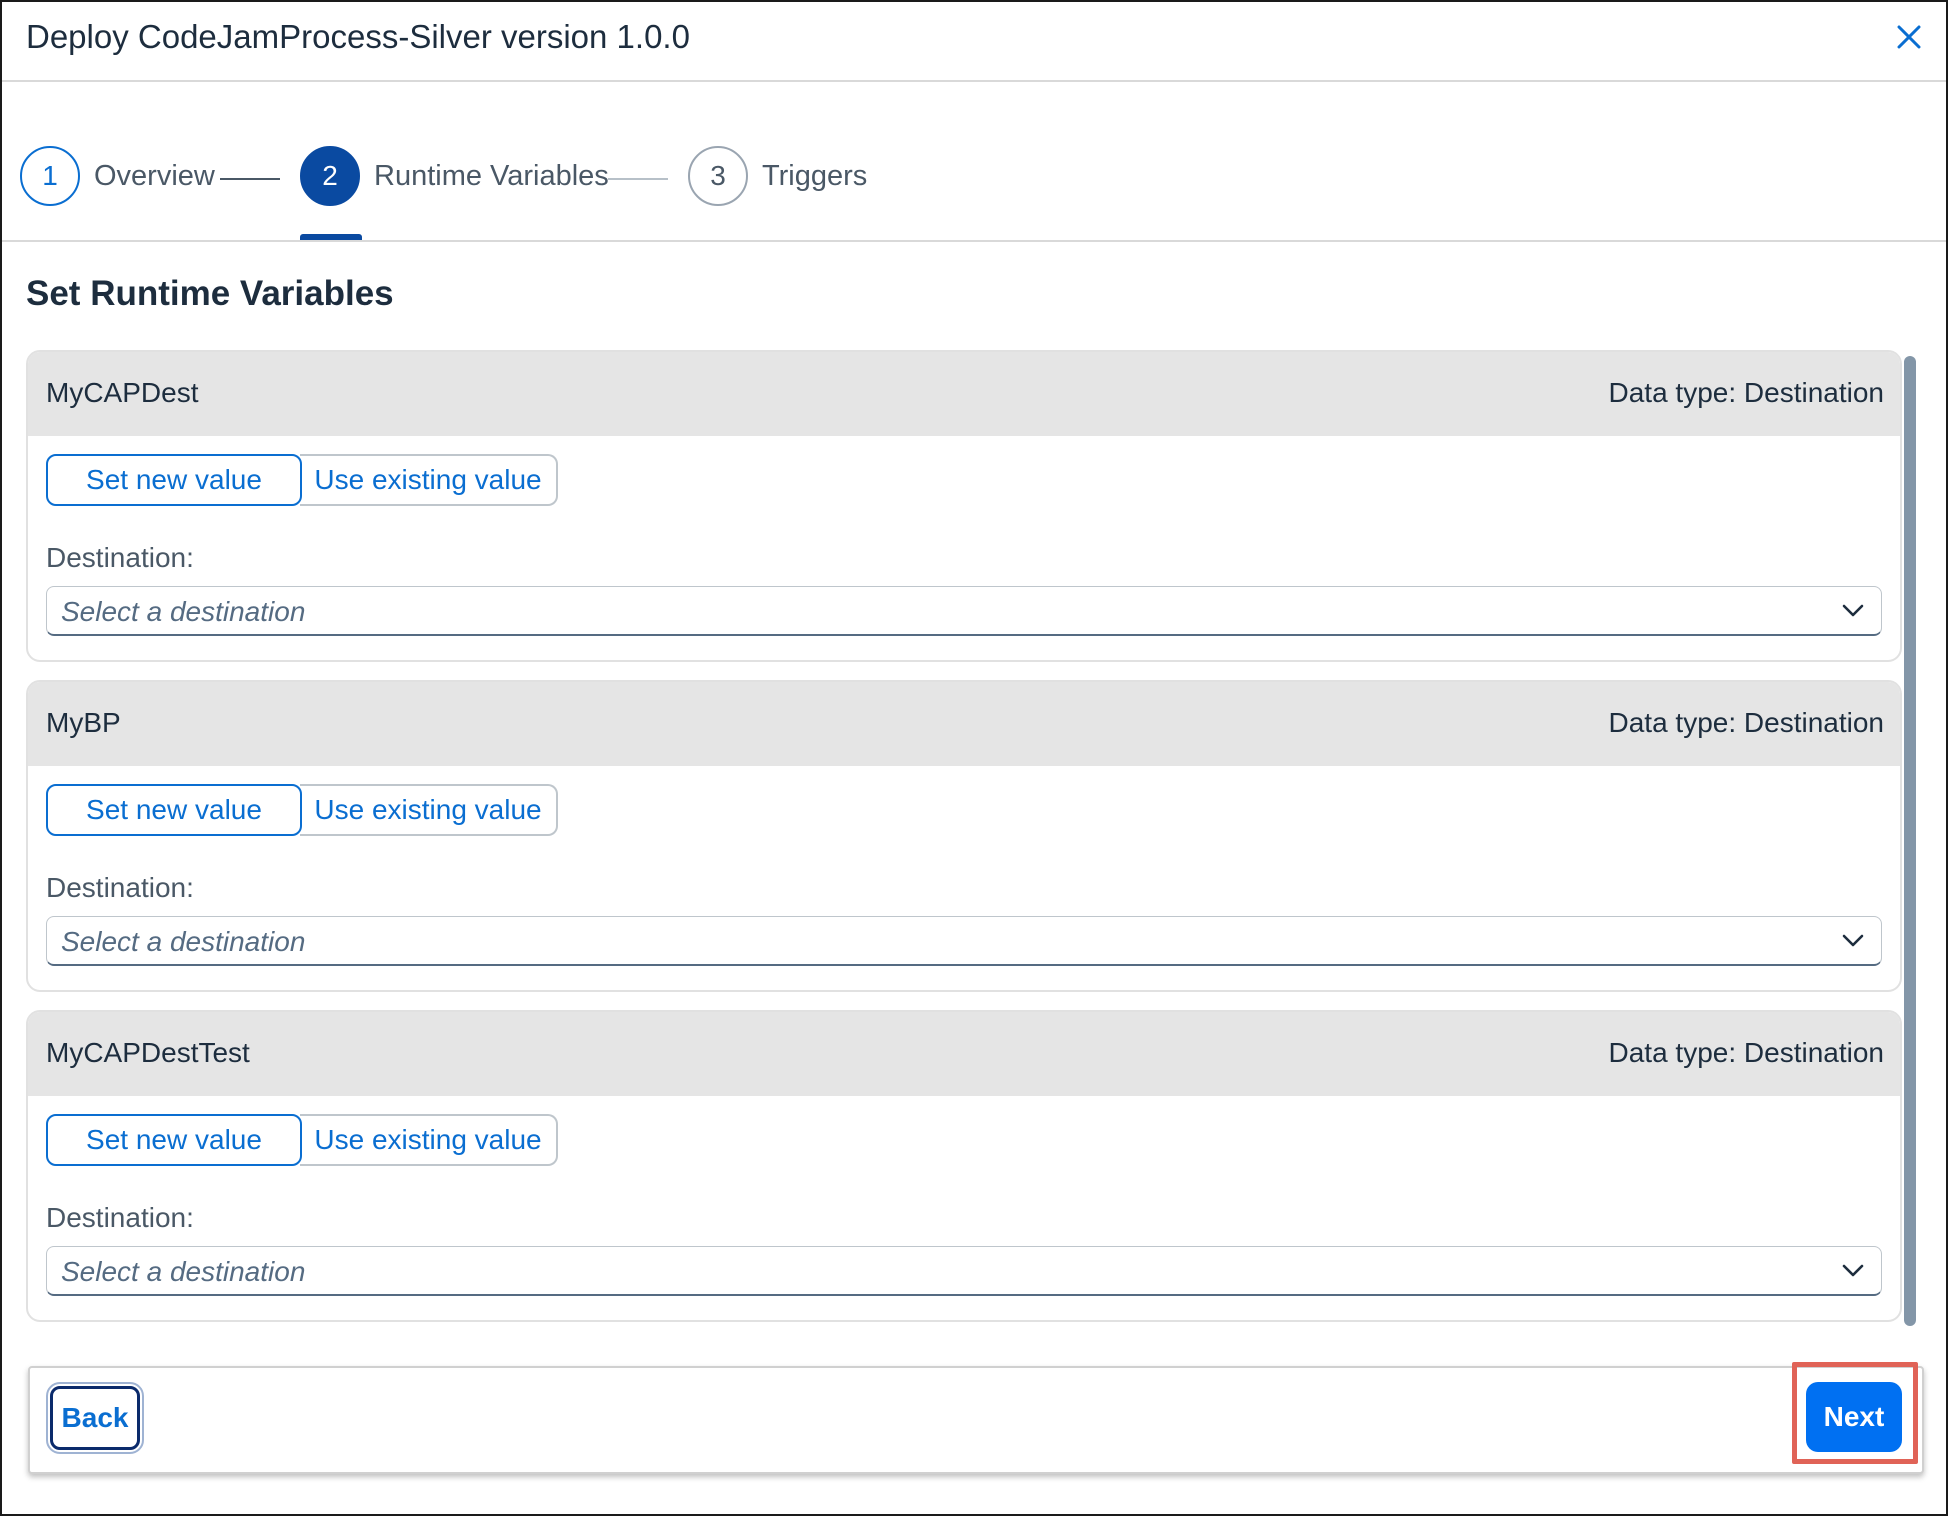 Image resolution: width=1948 pixels, height=1516 pixels. Describe the element at coordinates (976, 1420) in the screenshot. I see `dialog-footer: Back` at that location.